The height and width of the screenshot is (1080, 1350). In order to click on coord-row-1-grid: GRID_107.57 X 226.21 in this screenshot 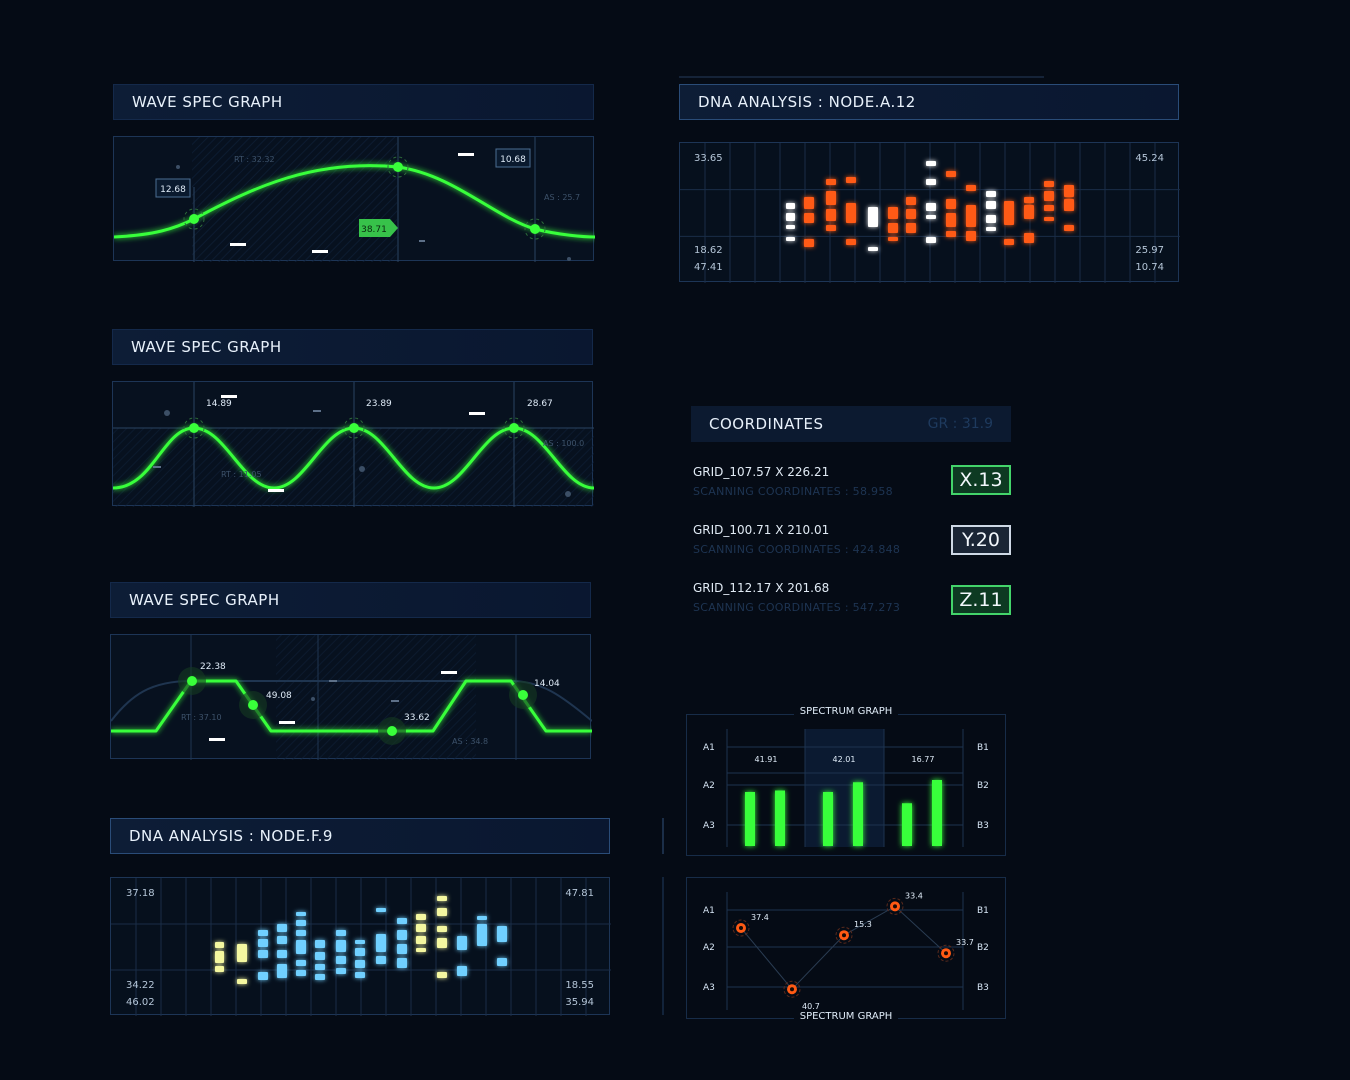, I will do `click(761, 472)`.